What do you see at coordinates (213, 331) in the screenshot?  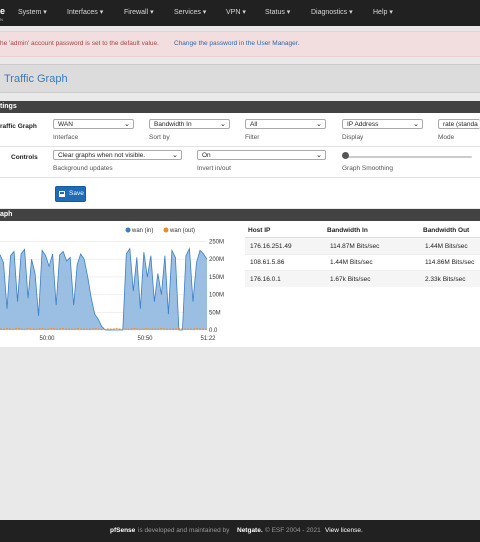 I see `y-tick-label: 0.0` at bounding box center [213, 331].